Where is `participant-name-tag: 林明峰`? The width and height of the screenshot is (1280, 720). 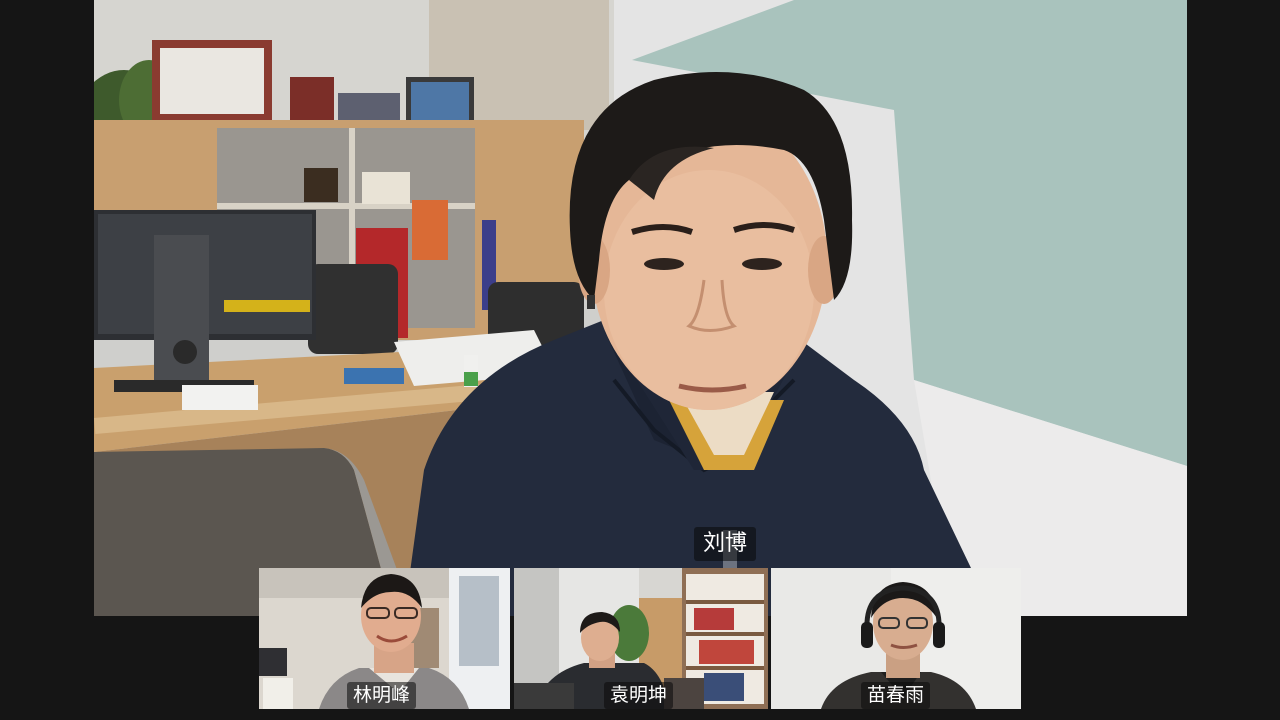
participant-name-tag: 林明峰 is located at coordinates (382, 695).